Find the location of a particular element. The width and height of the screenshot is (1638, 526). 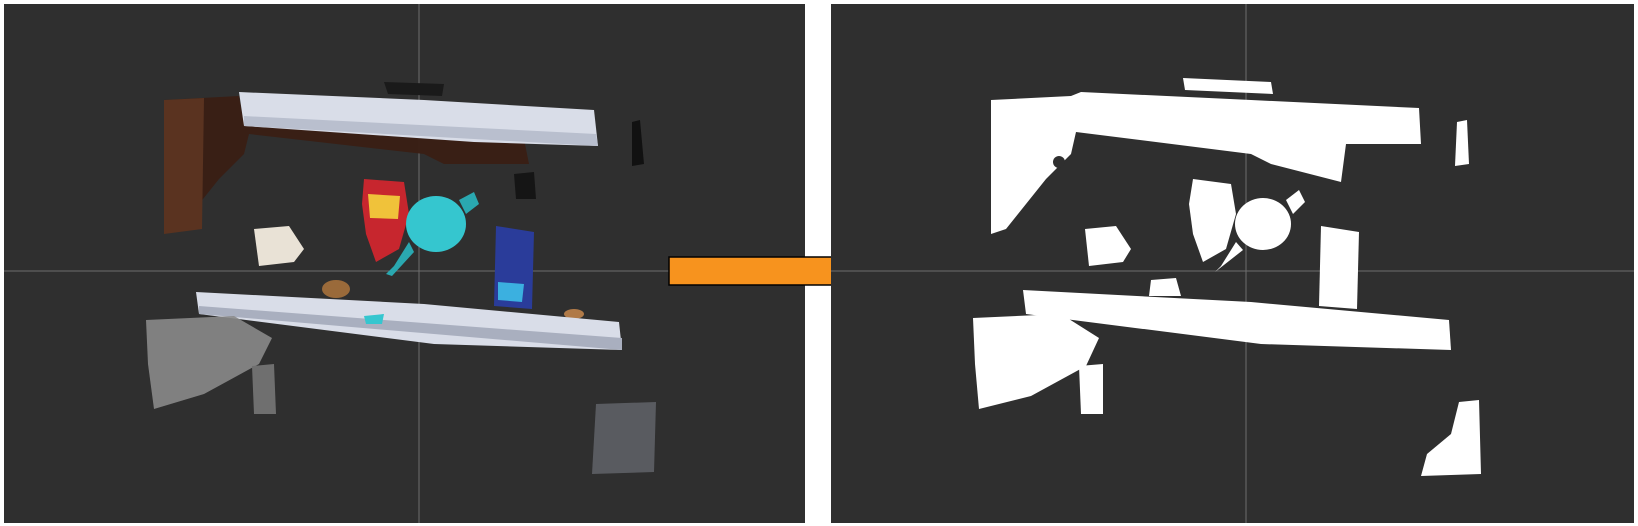

chips-bag is located at coordinates (385, 220).